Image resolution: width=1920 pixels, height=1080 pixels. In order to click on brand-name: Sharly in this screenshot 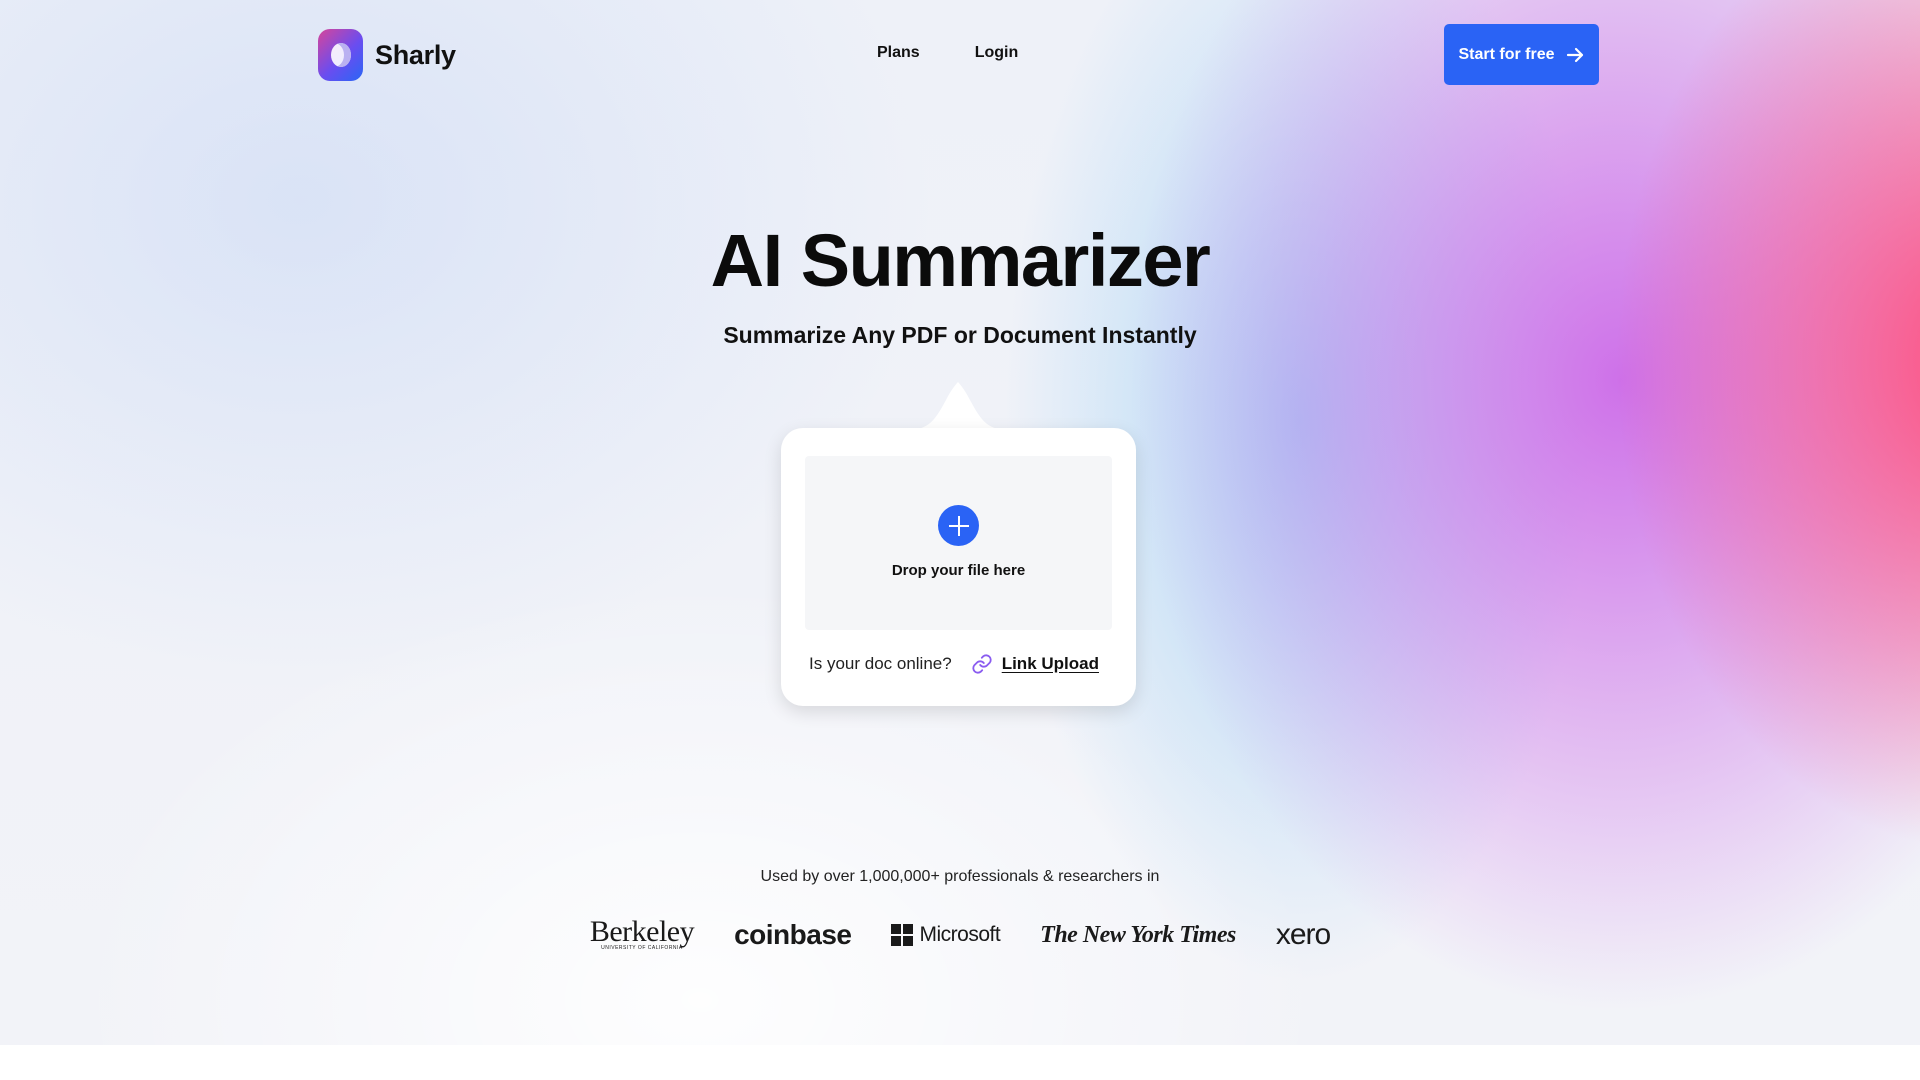, I will do `click(415, 54)`.